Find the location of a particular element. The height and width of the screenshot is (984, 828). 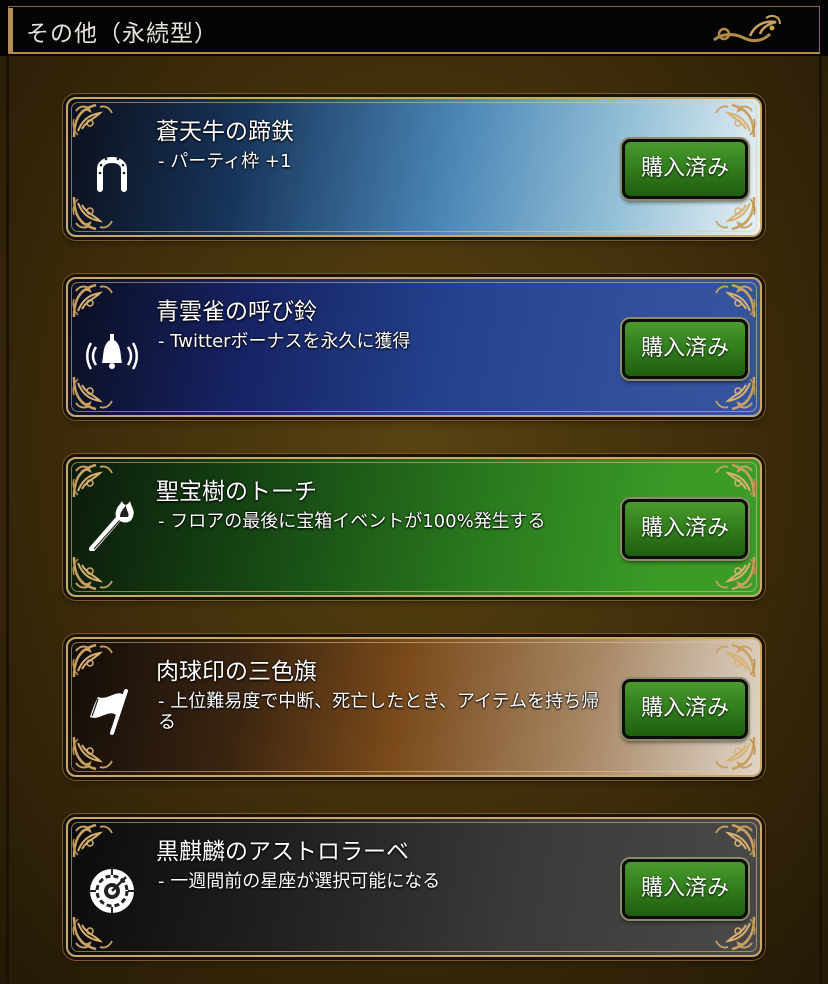

item-title: 青雲雀の呼び鈴 is located at coordinates (236, 312).